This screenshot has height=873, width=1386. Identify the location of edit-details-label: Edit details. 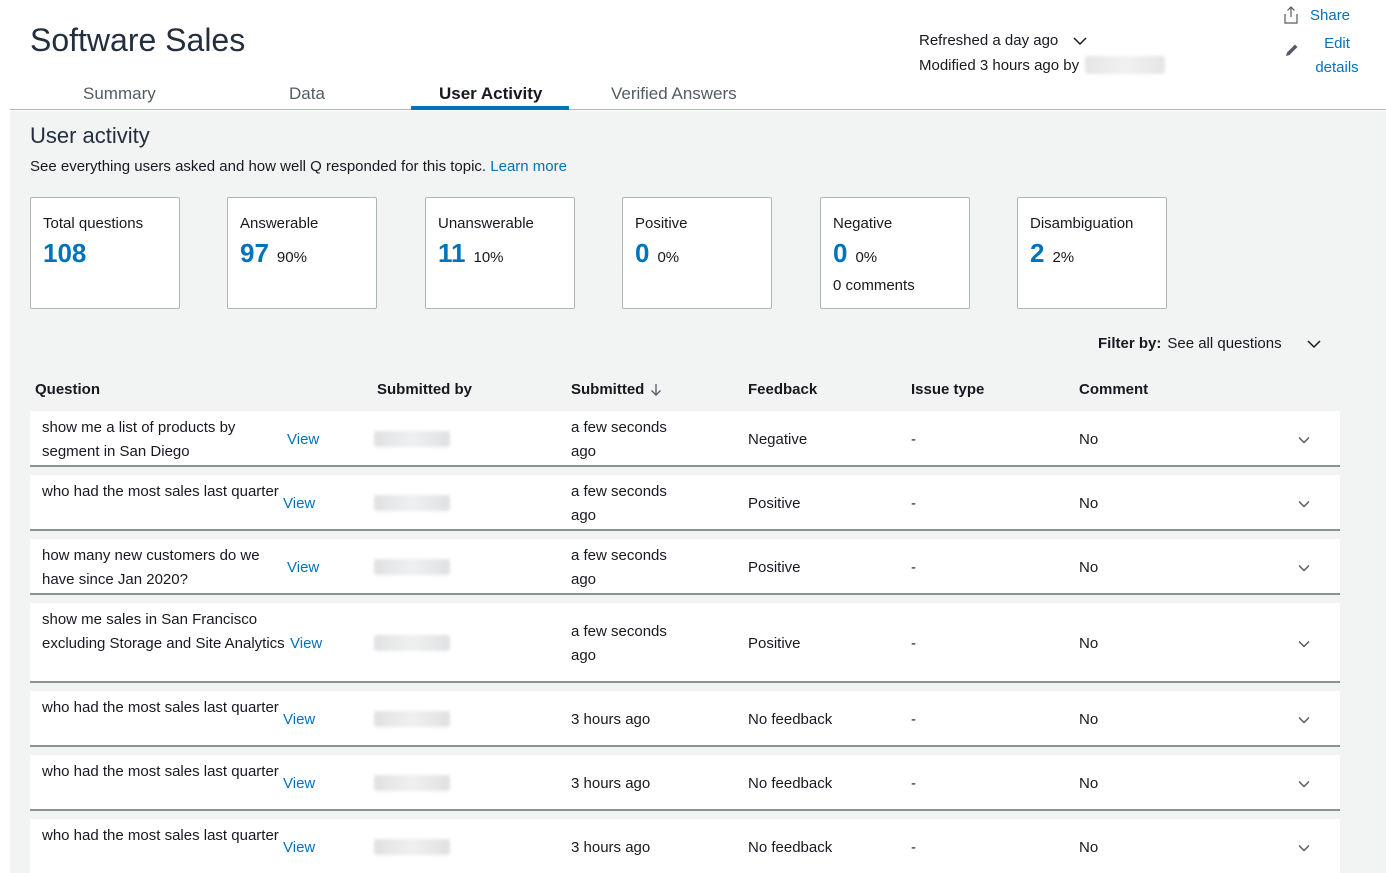
(1337, 55).